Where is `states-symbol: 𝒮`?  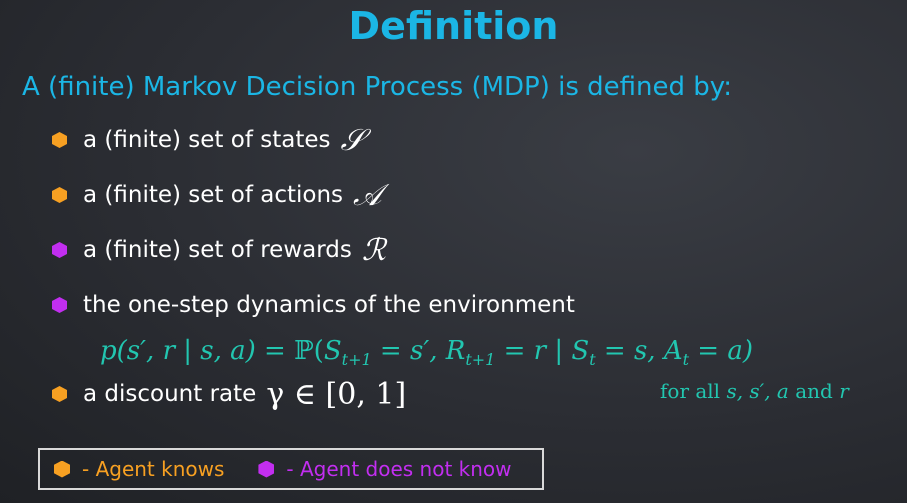 states-symbol: 𝒮 is located at coordinates (352, 140).